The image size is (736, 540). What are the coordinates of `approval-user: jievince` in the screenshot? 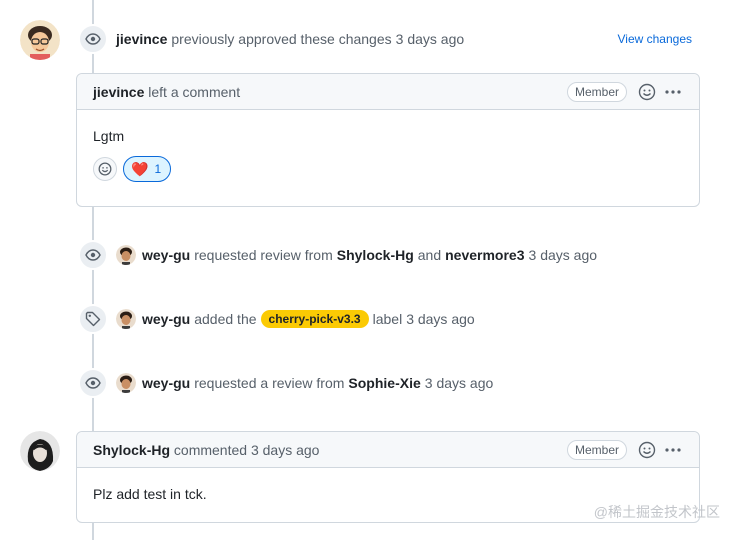 It's located at (141, 39).